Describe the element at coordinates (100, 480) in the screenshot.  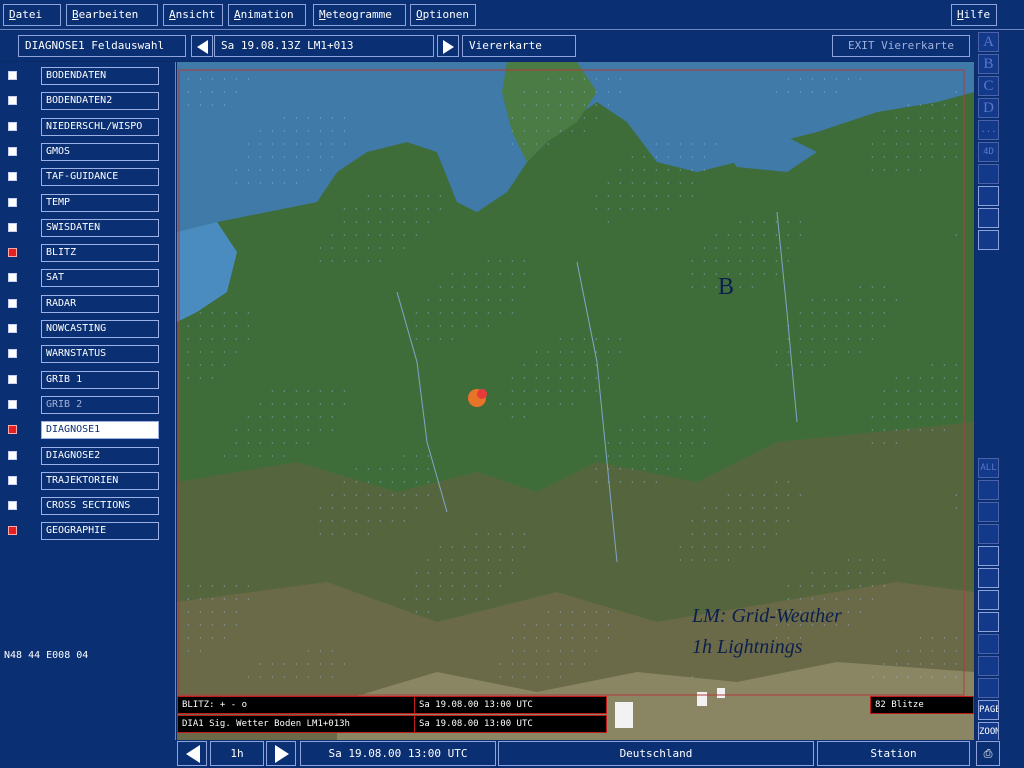
I see `layer-button: TRAJEKTORIEN` at that location.